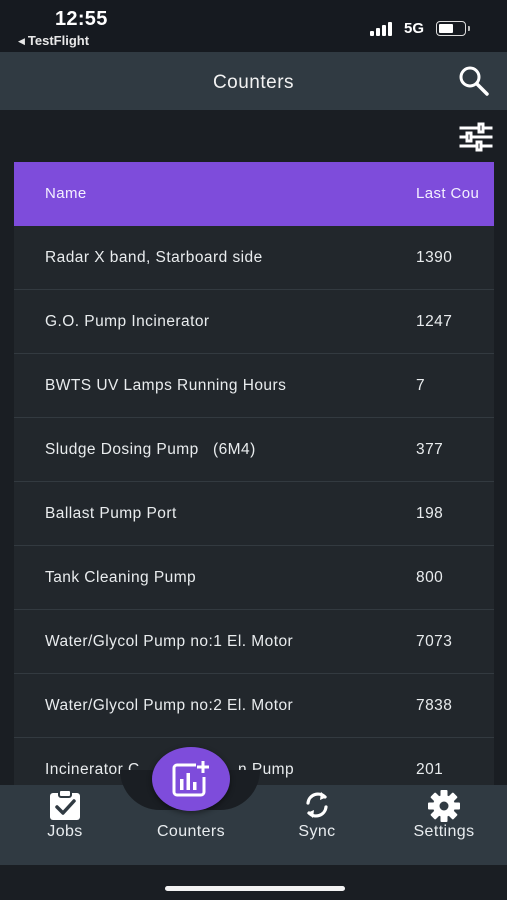 Image resolution: width=507 pixels, height=900 pixels. What do you see at coordinates (255, 888) in the screenshot?
I see `home-indicator` at bounding box center [255, 888].